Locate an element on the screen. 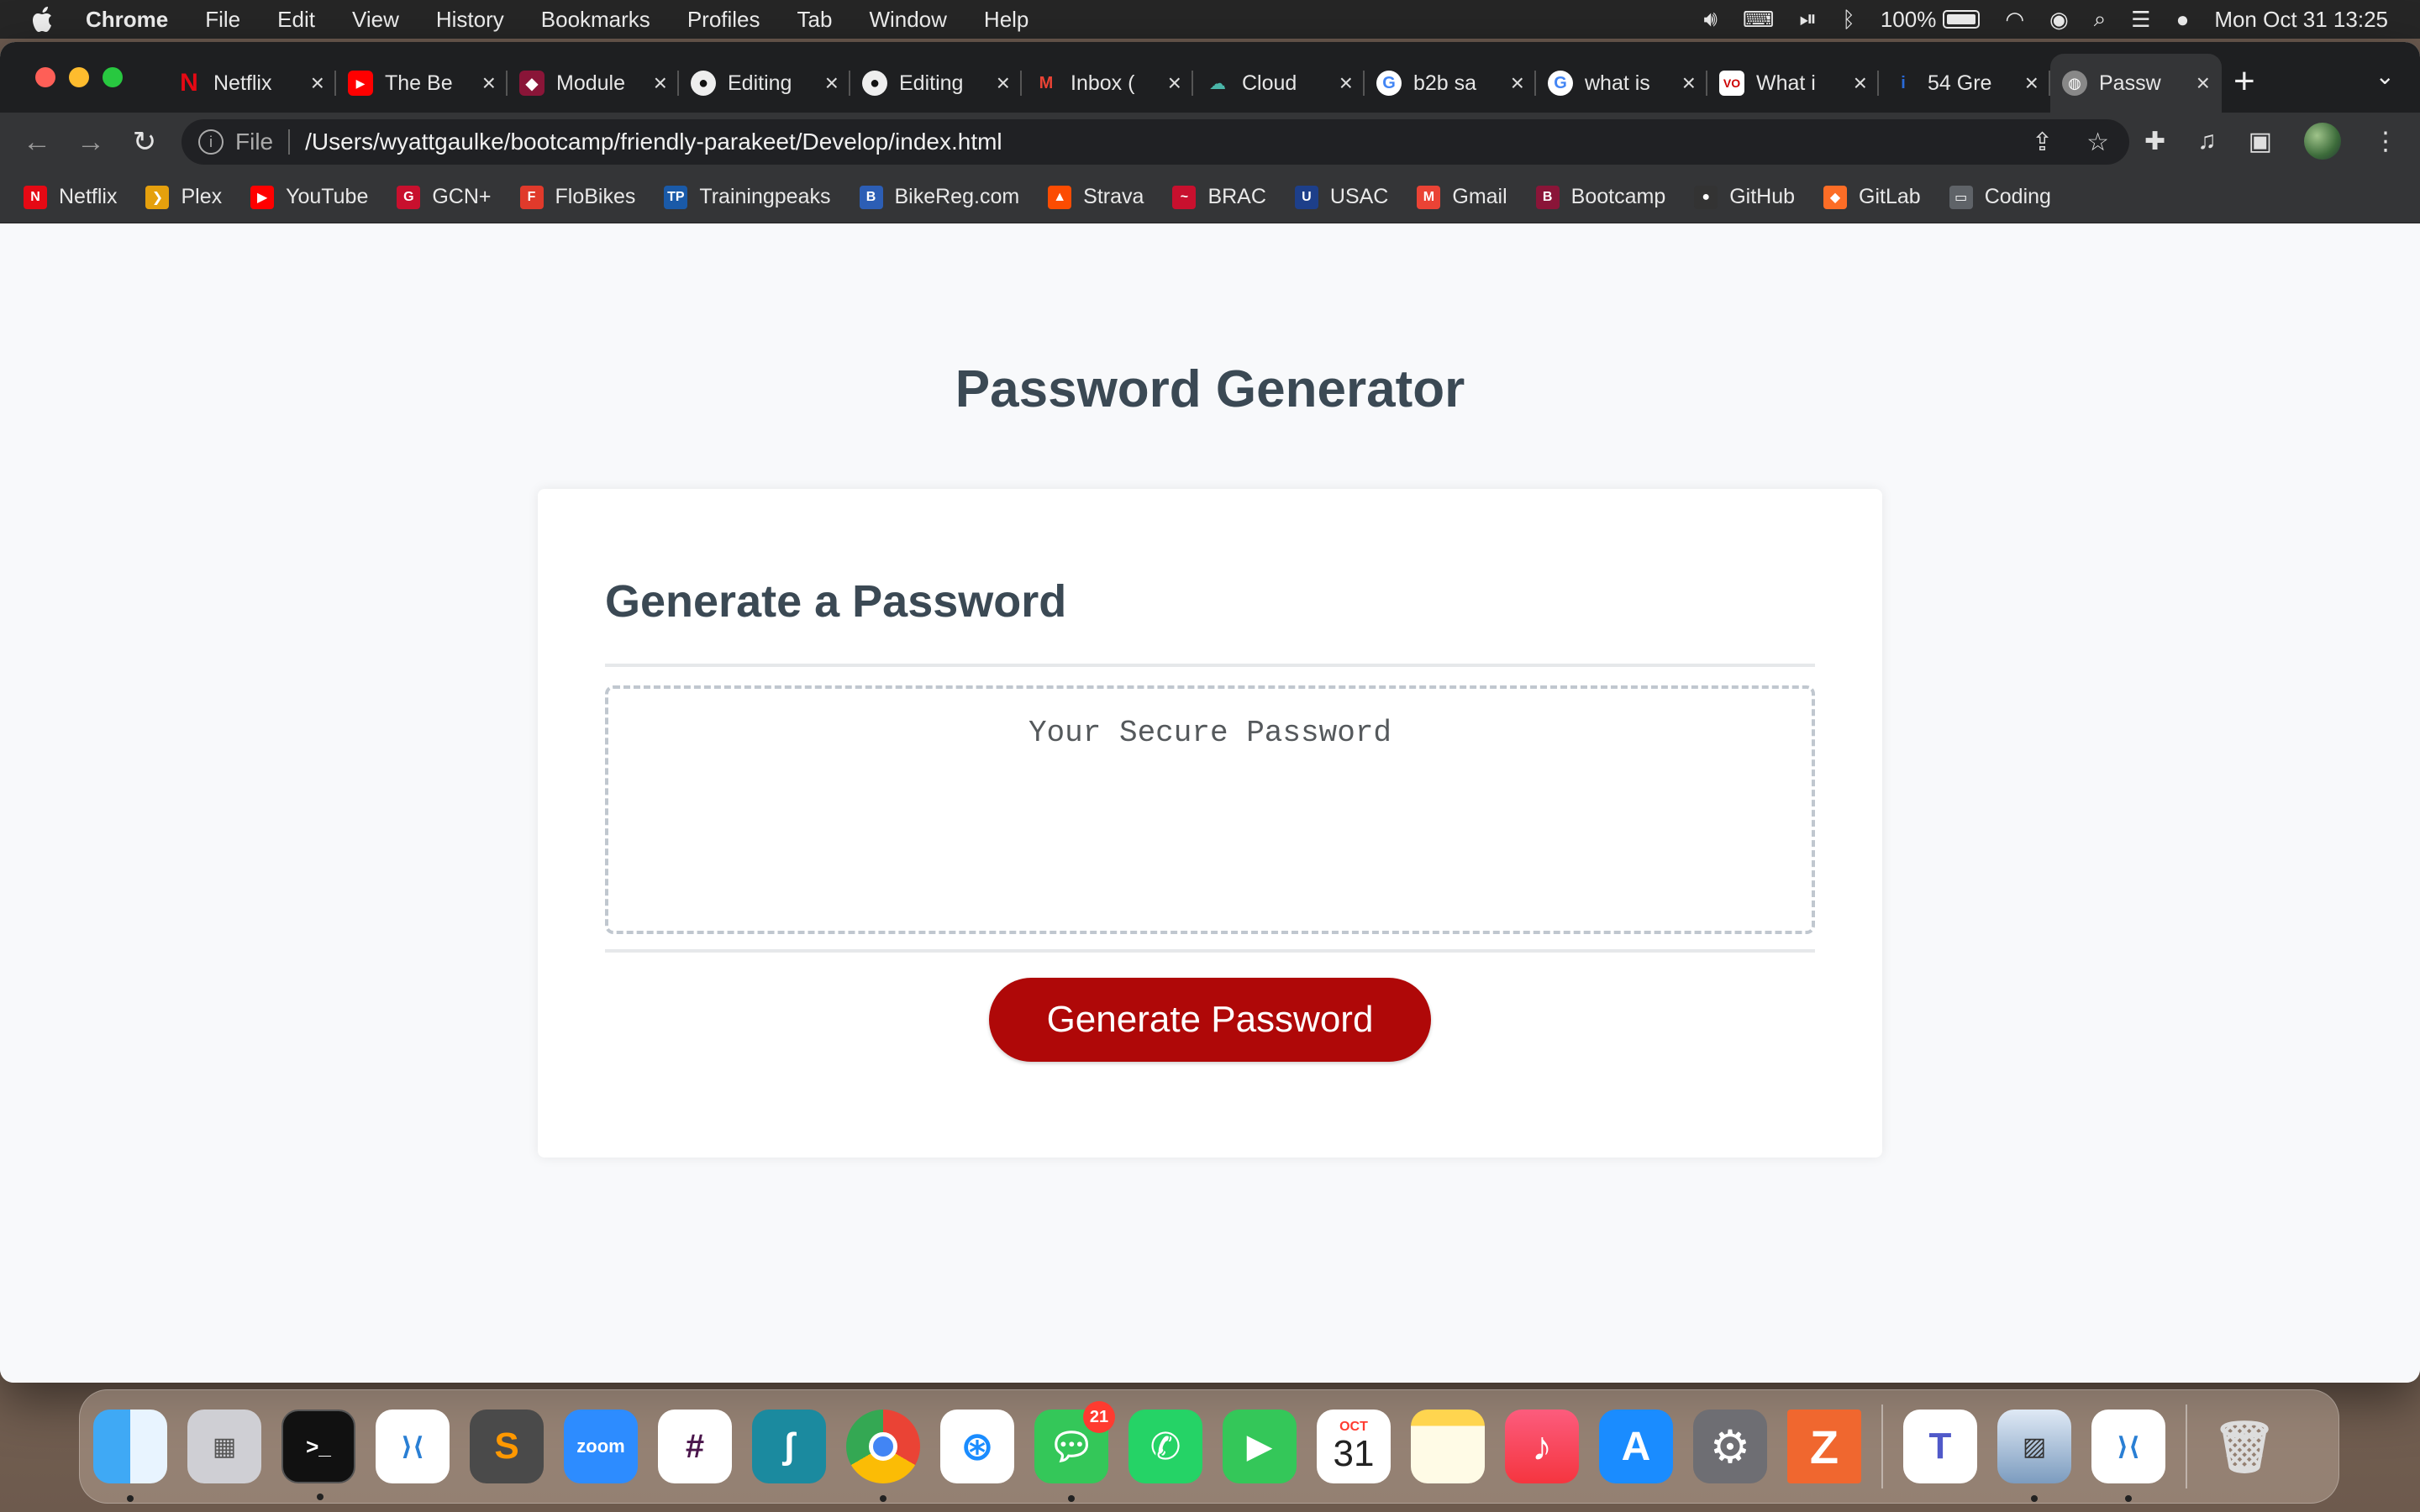 The width and height of the screenshot is (2420, 1512). dock-notes-icon is located at coordinates (1448, 1446).